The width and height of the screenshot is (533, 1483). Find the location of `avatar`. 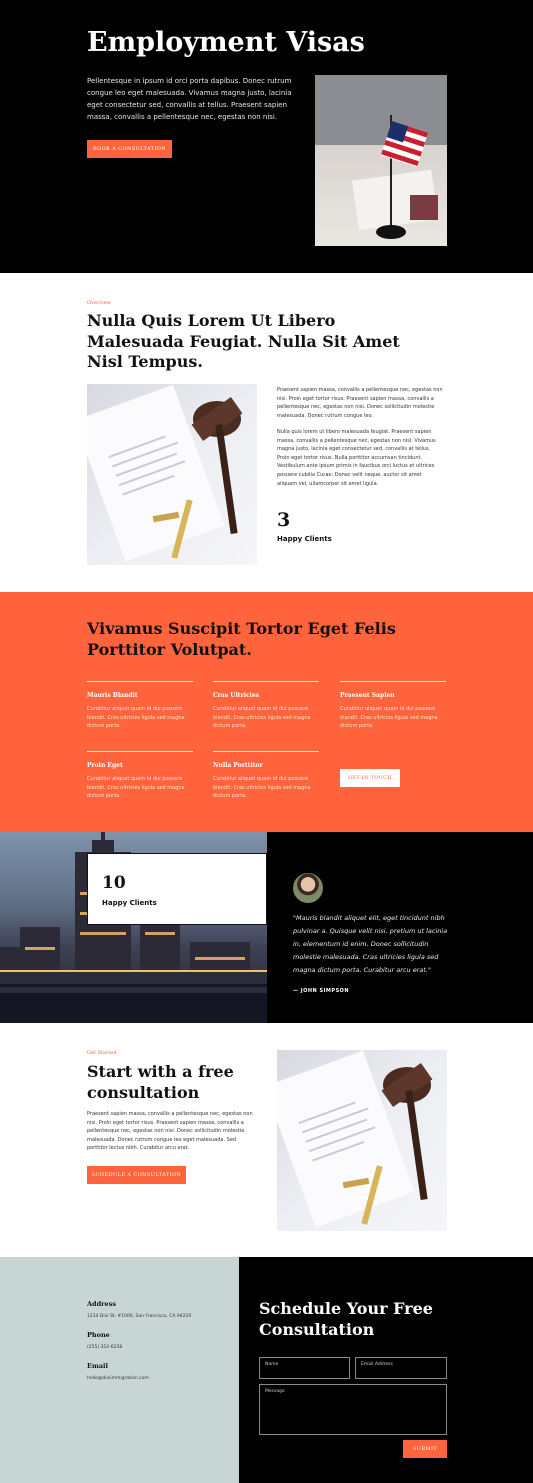

avatar is located at coordinates (308, 888).